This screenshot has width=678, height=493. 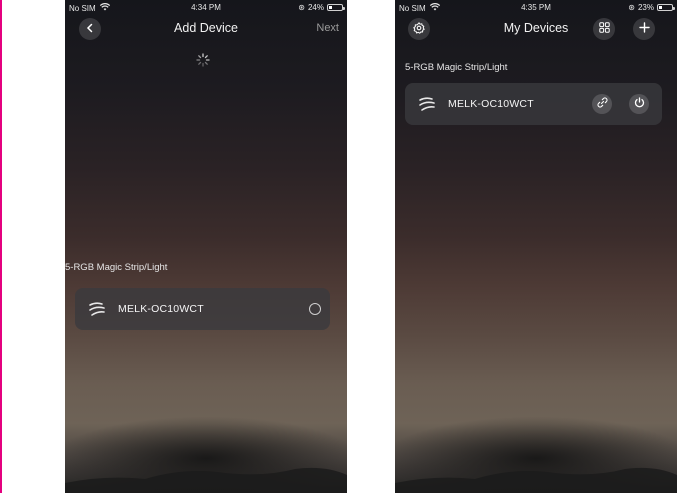 I want to click on radio-unselected-icon, so click(x=315, y=309).